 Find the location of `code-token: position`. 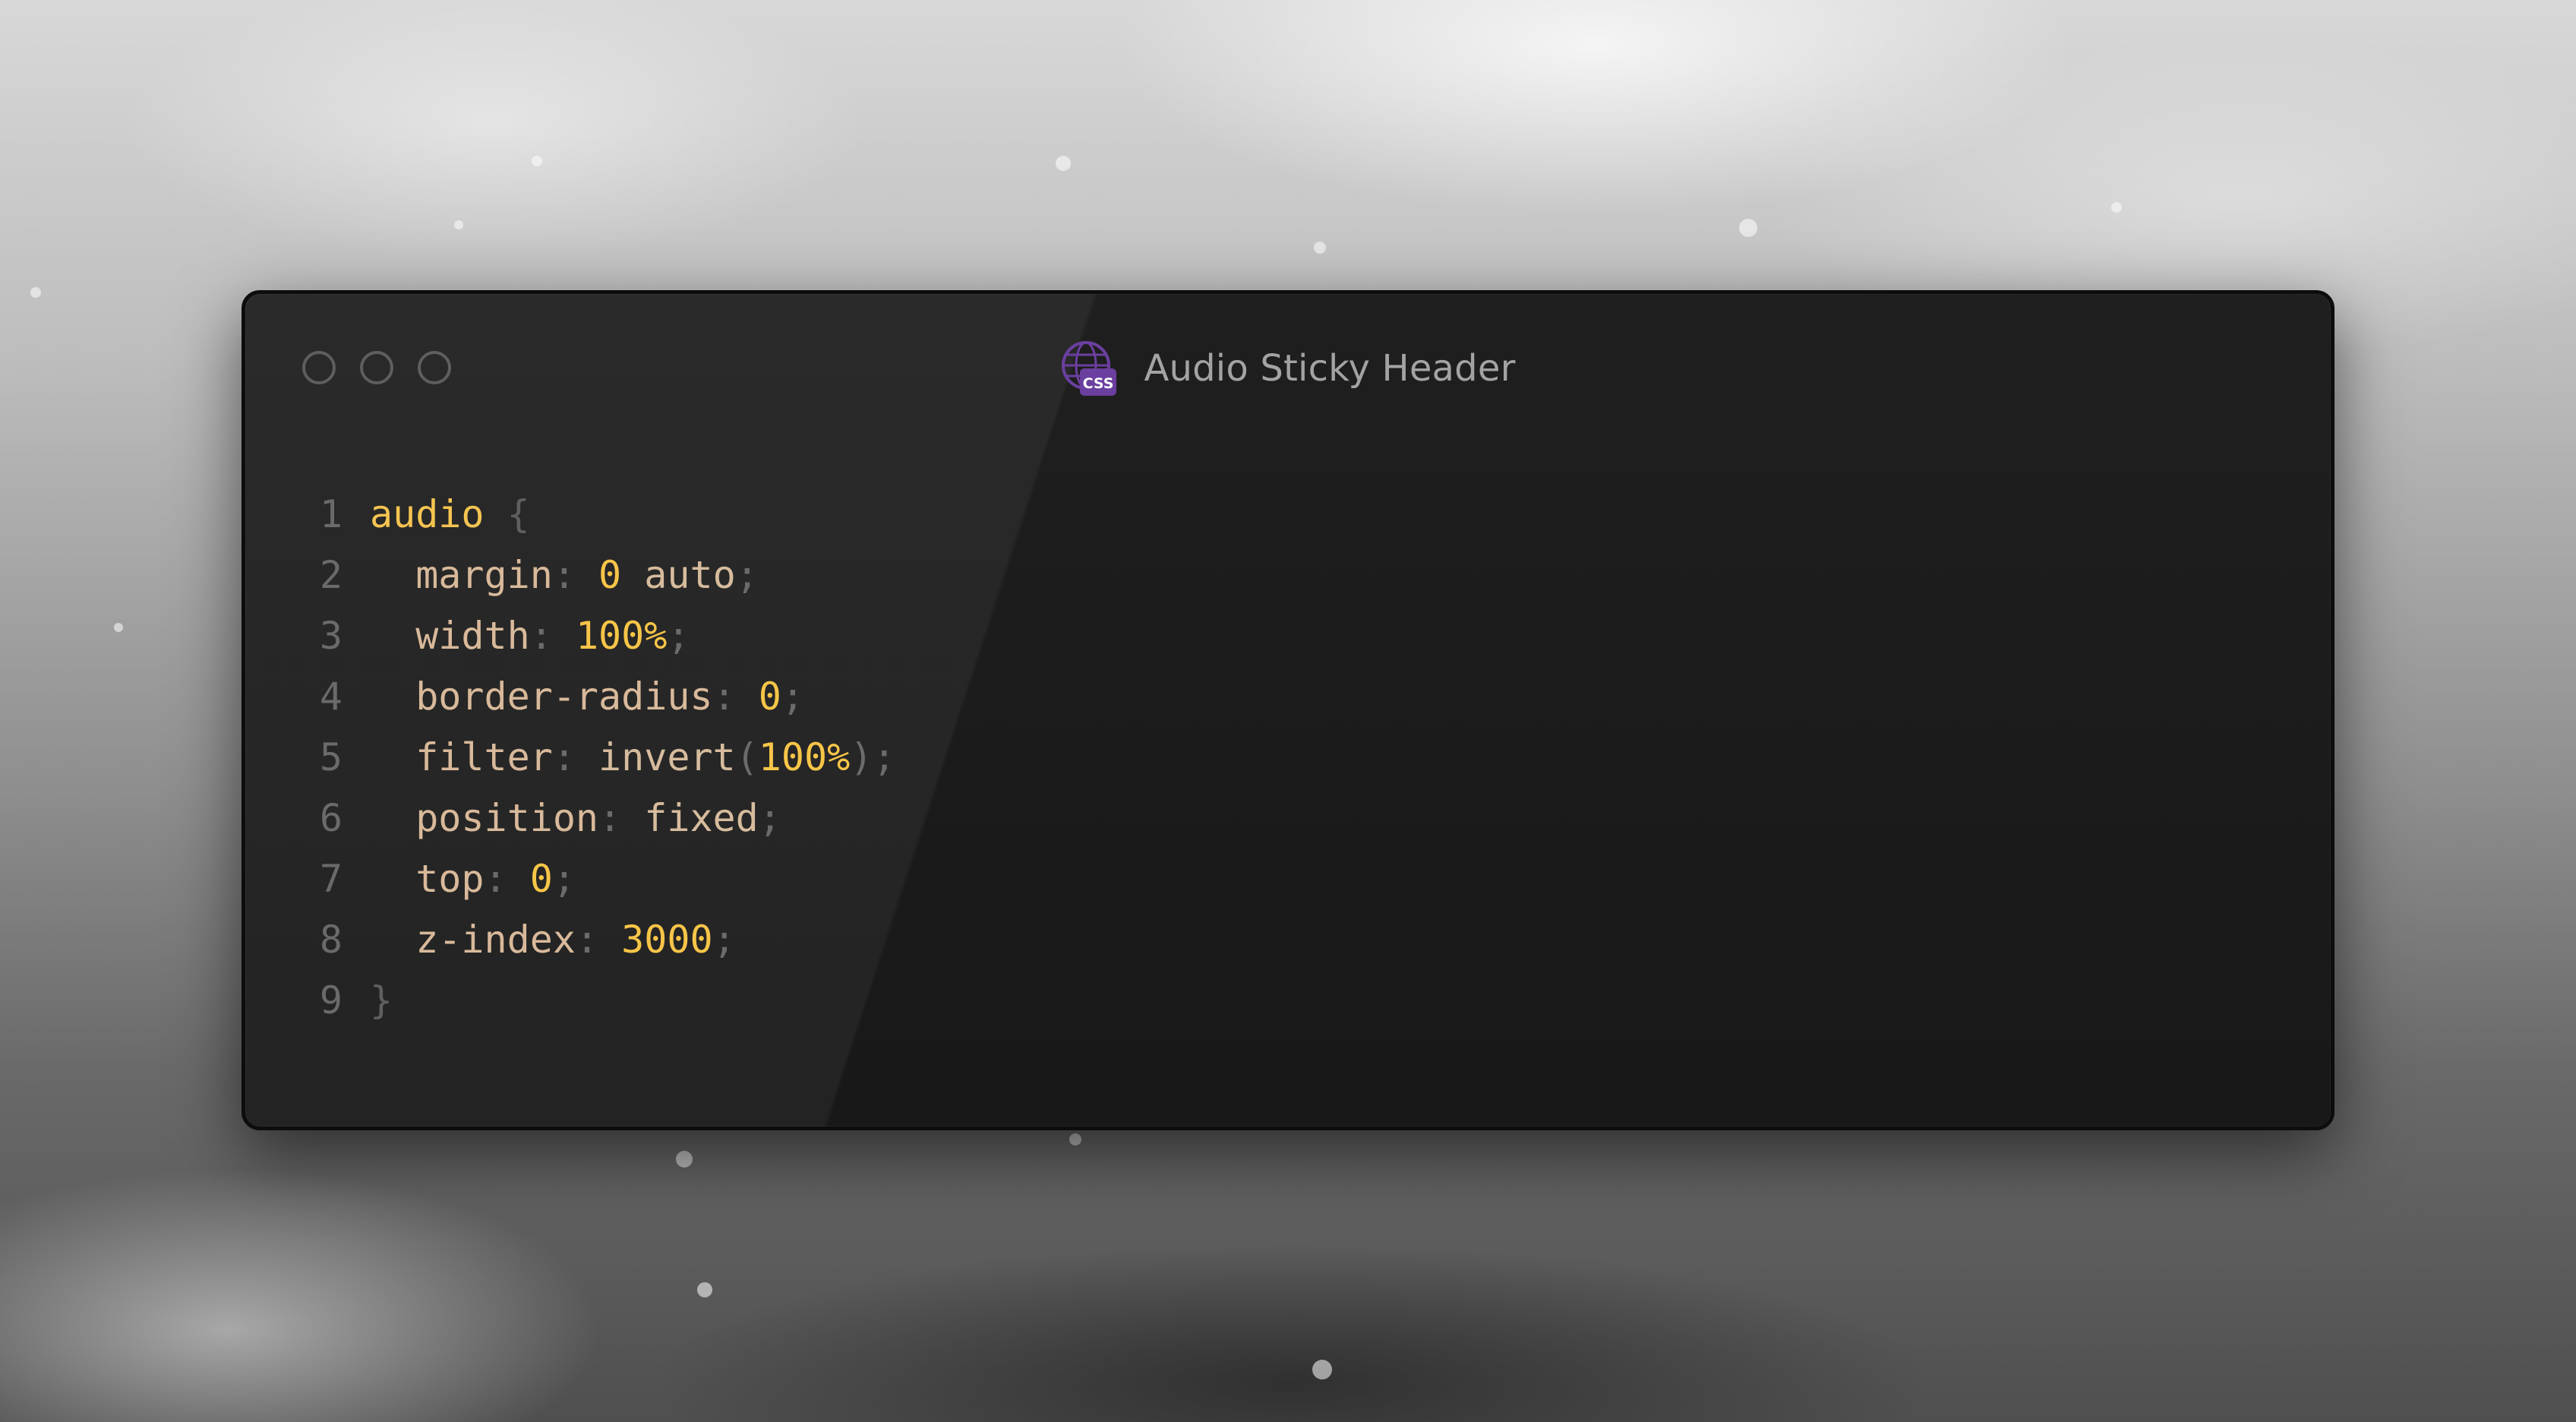

code-token: position is located at coordinates (485, 818).